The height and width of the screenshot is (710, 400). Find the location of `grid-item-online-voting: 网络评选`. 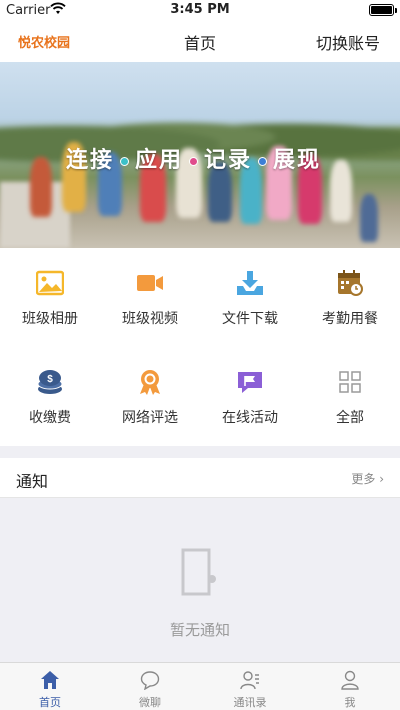

grid-item-online-voting: 网络评选 is located at coordinates (150, 396).